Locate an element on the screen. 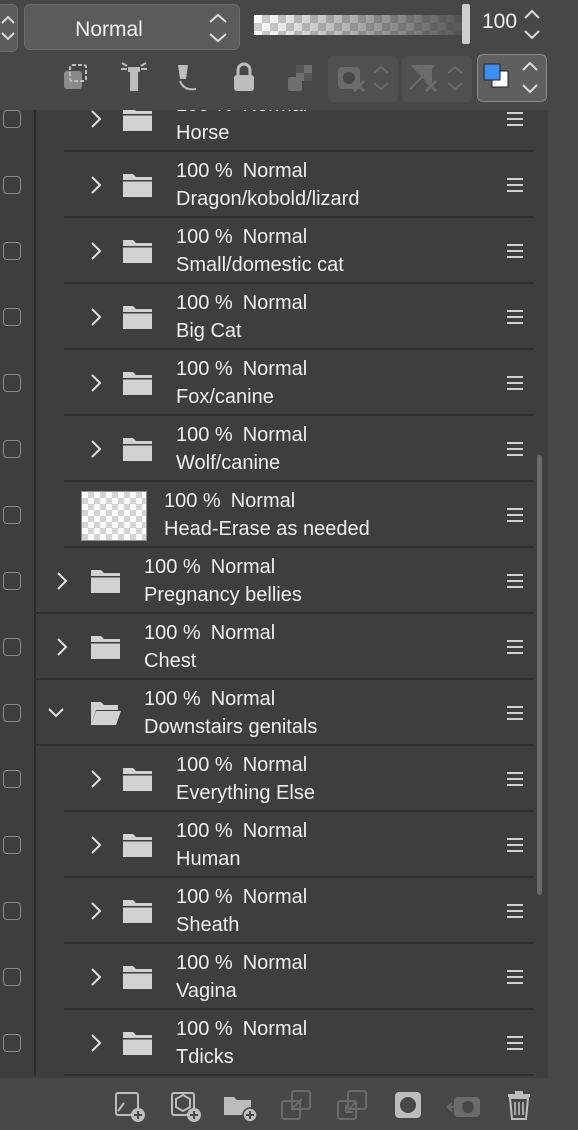  left-spinner is located at coordinates (9, 28).